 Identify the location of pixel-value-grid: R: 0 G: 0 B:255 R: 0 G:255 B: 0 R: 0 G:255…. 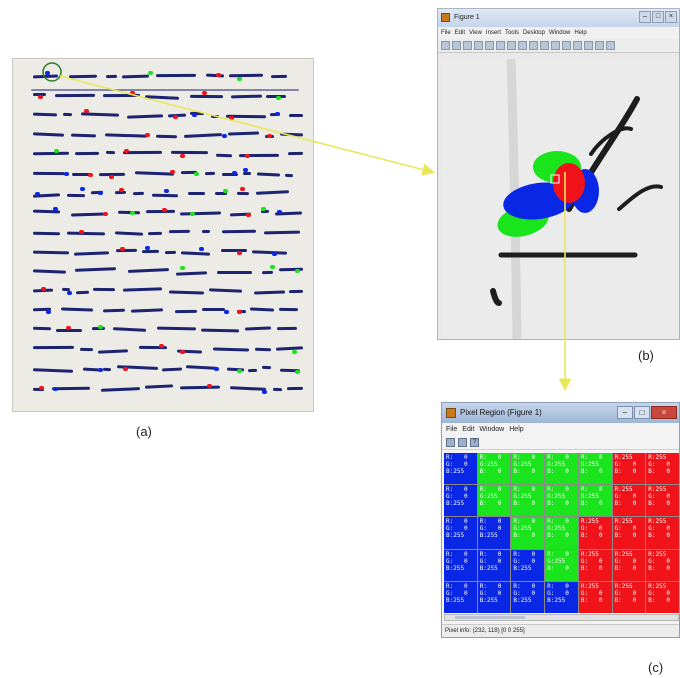
(561, 533).